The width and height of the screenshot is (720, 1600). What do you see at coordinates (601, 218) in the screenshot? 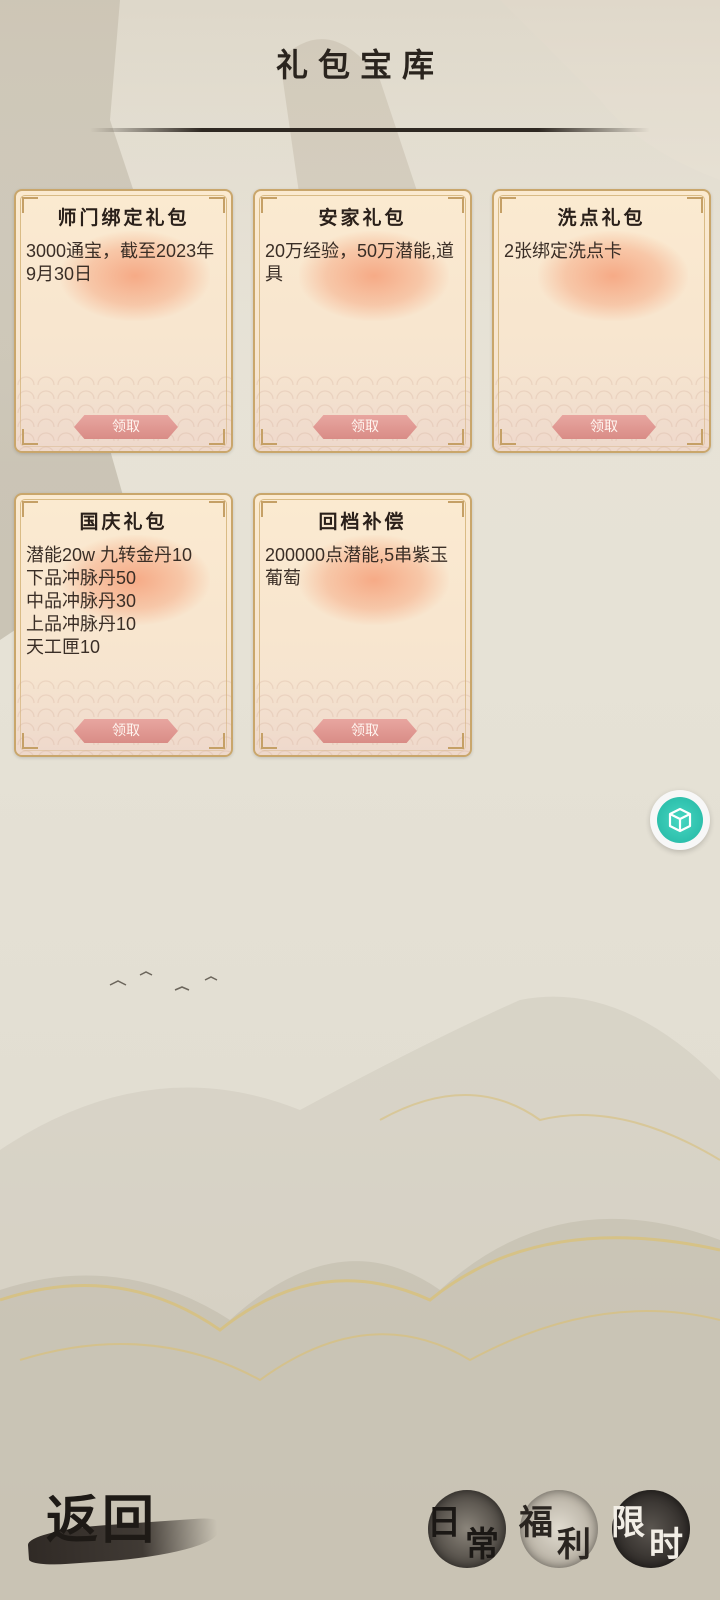
I see `gift-title: 洗点礼包` at bounding box center [601, 218].